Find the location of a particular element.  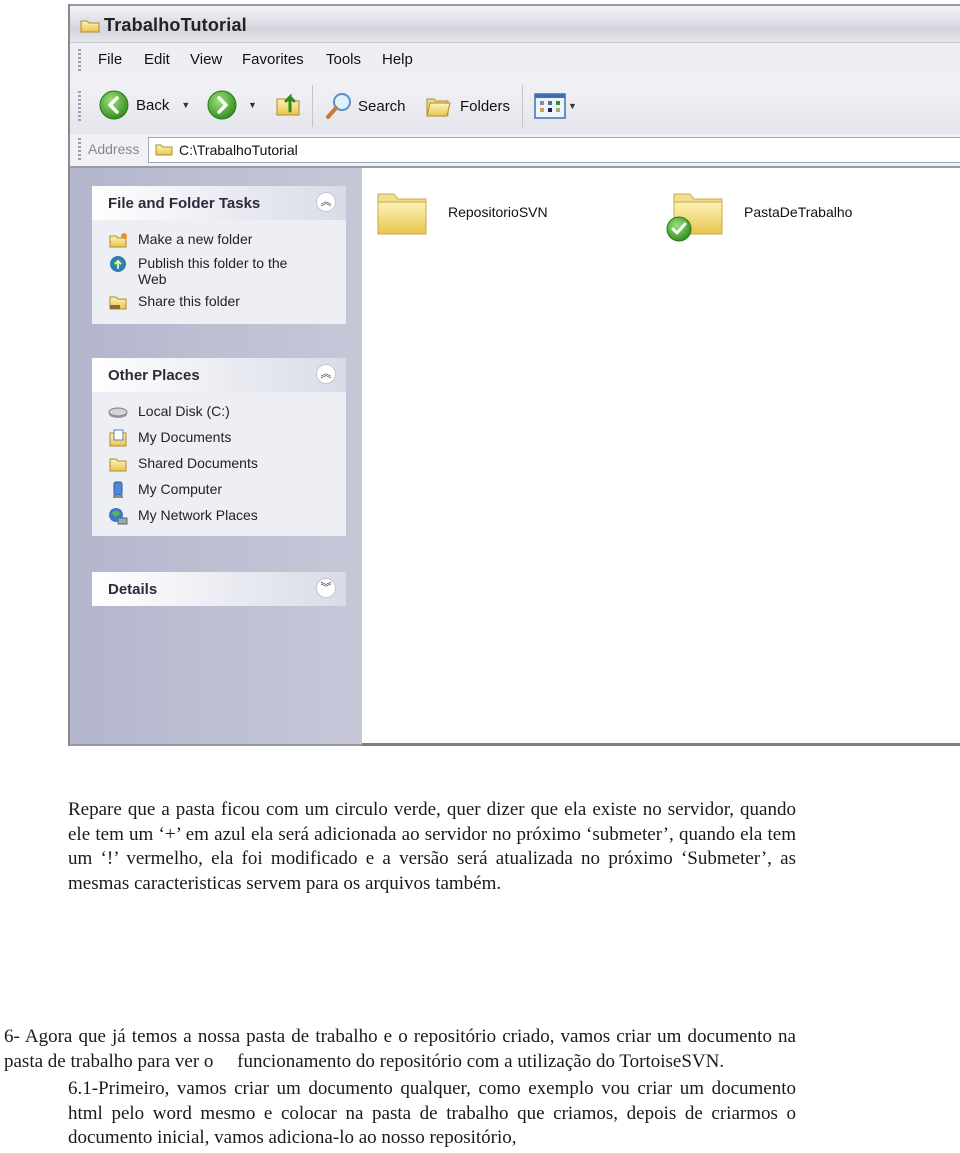

task-share-folder: Share this folder is located at coordinates (219, 302).